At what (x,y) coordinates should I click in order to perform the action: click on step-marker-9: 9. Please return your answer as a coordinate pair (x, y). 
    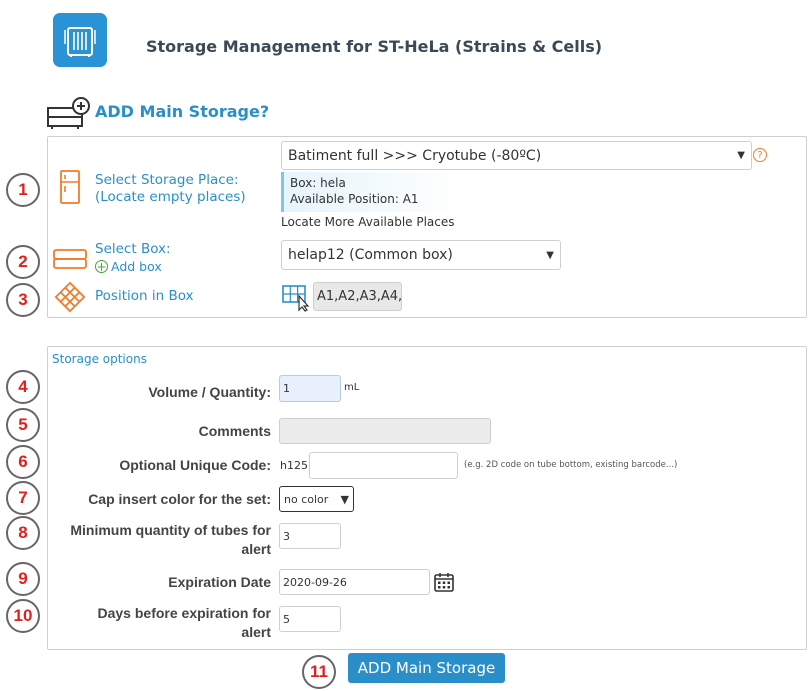
    Looking at the image, I should click on (23, 579).